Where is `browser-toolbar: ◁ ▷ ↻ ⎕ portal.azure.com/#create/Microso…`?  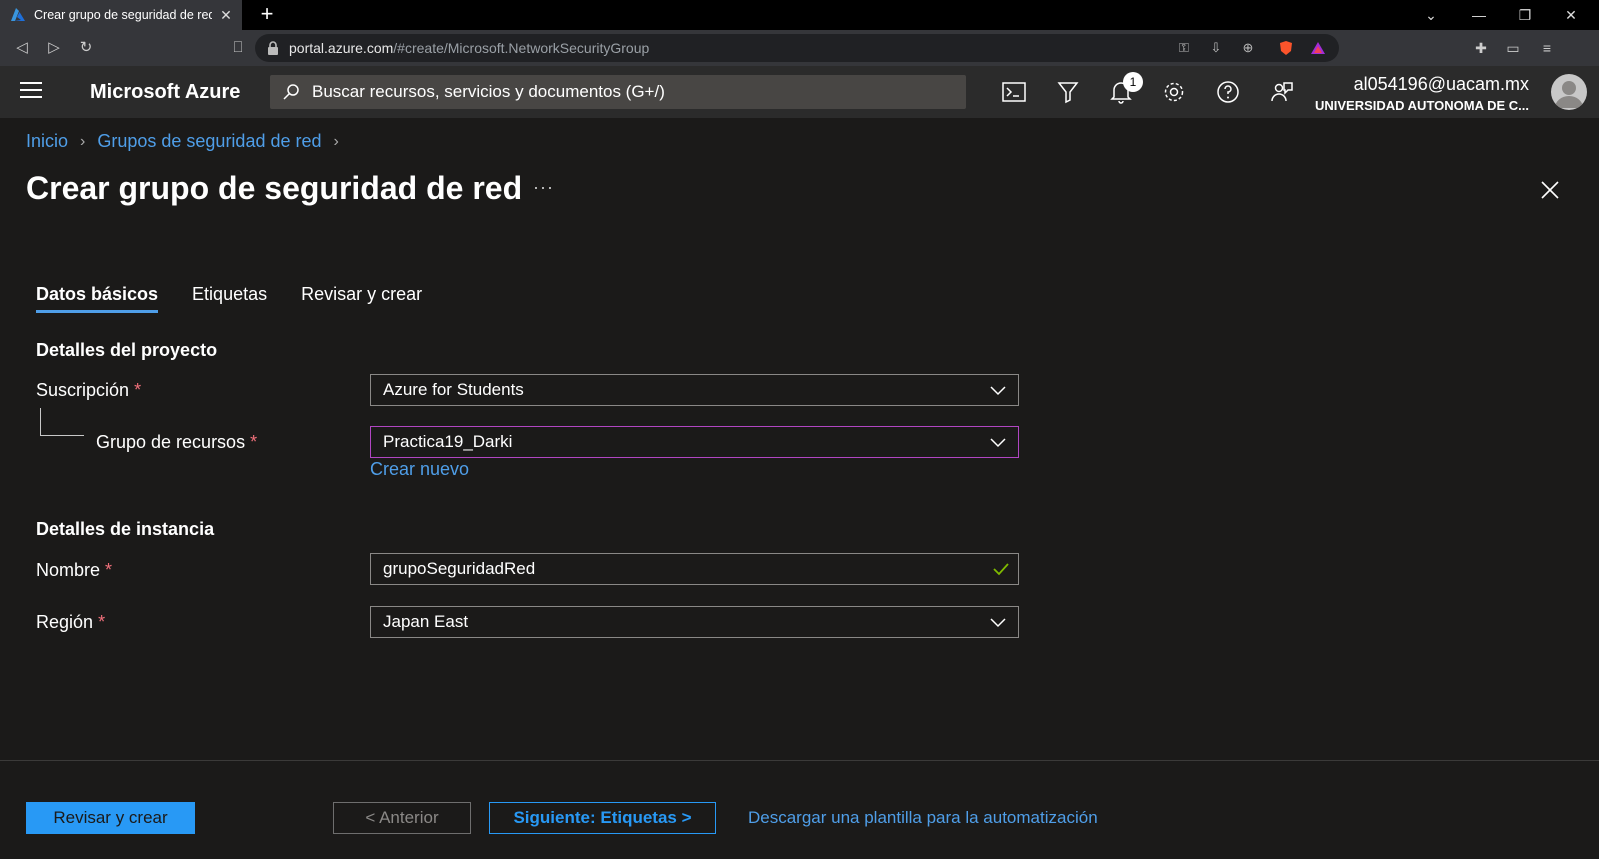 browser-toolbar: ◁ ▷ ↻ ⎕ portal.azure.com/#create/Microso… is located at coordinates (799, 48).